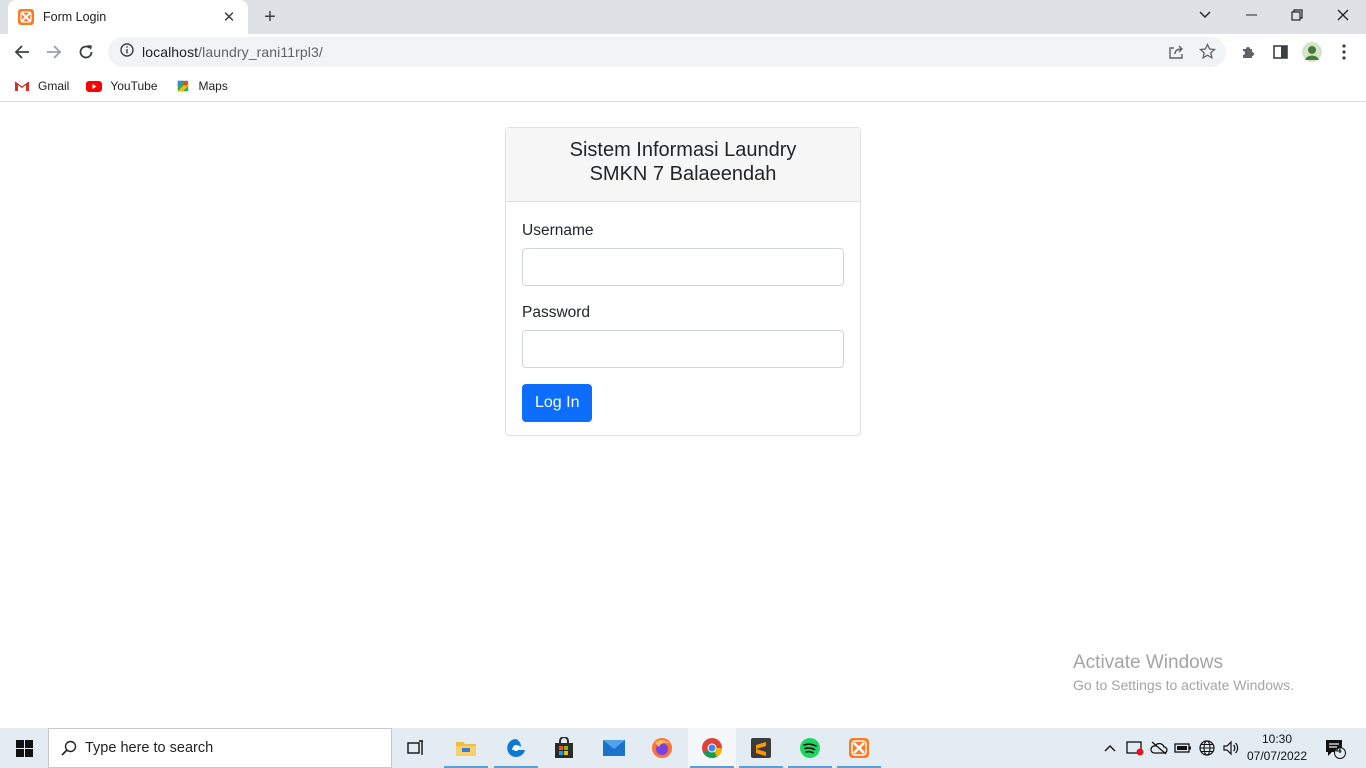 Image resolution: width=1366 pixels, height=768 pixels. I want to click on store-bag-icon, so click(564, 747).